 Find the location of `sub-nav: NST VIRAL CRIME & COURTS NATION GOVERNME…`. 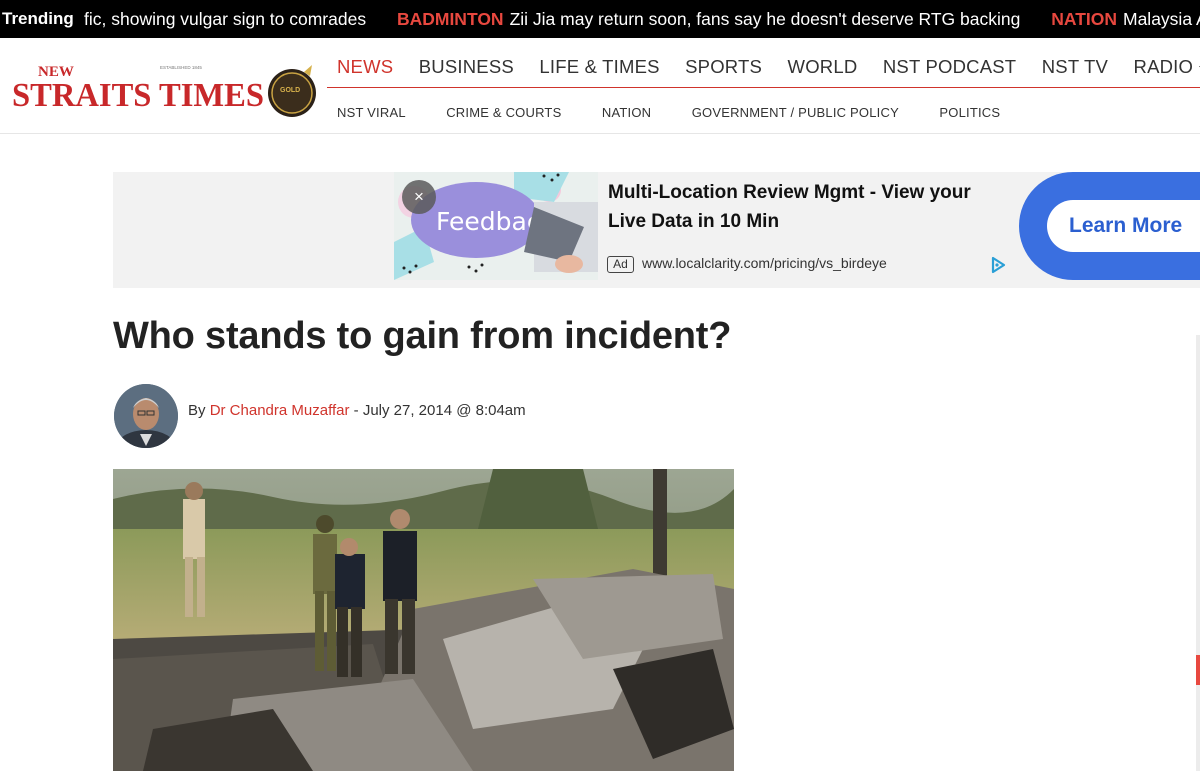

sub-nav: NST VIRAL CRIME & COURTS NATION GOVERNME… is located at coordinates (686, 113).